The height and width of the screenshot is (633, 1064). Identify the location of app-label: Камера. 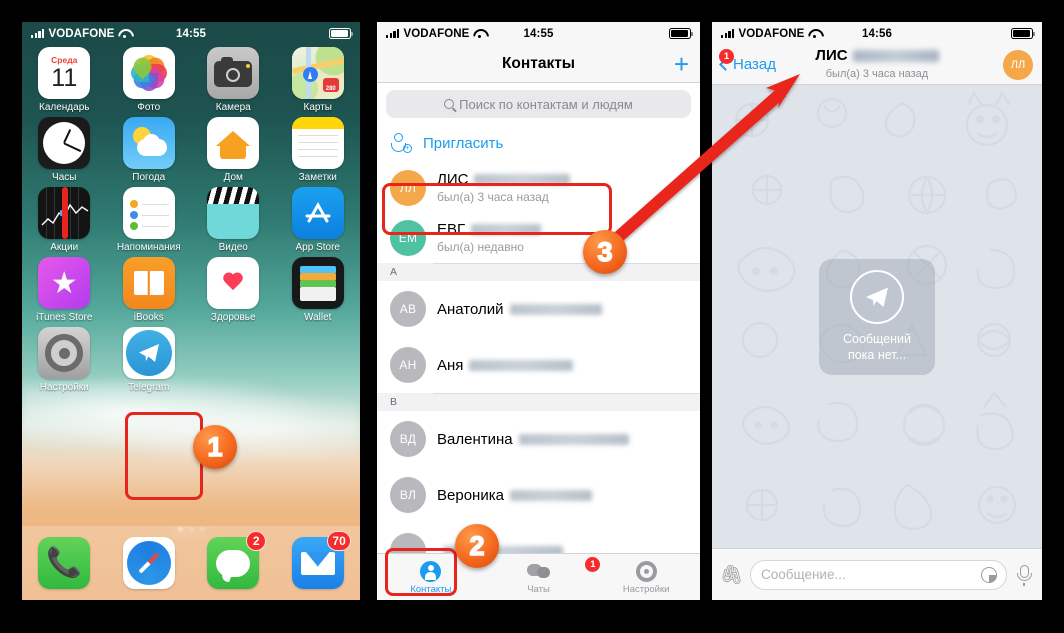
(233, 107).